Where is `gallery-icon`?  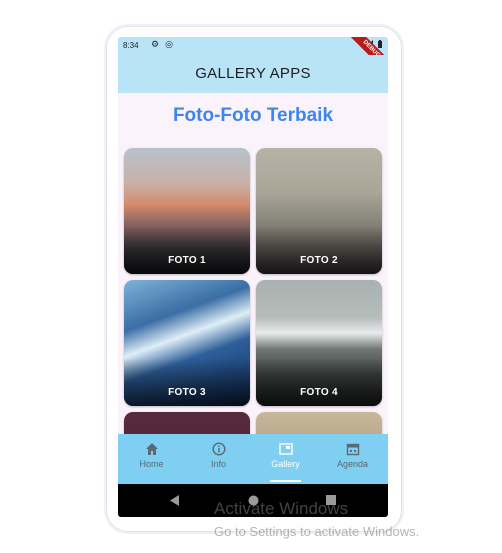 gallery-icon is located at coordinates (285, 449).